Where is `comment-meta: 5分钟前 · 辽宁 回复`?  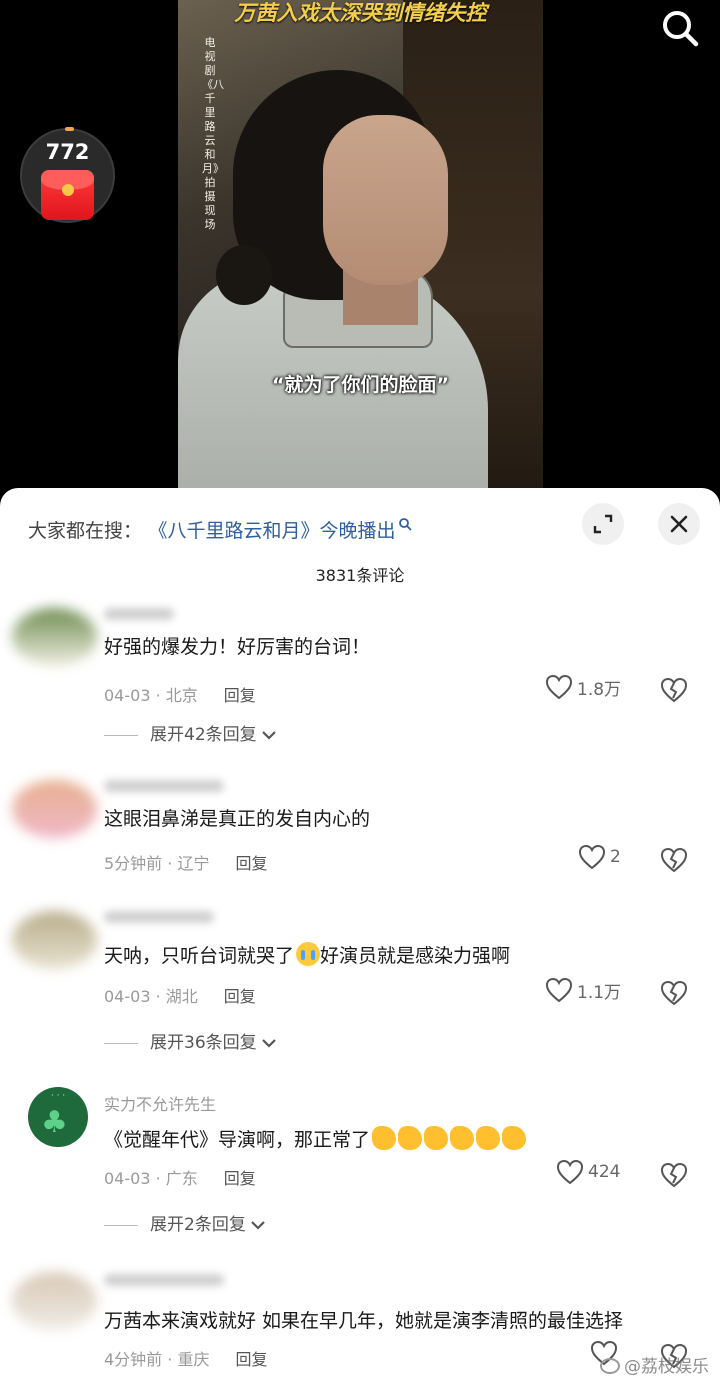
comment-meta: 5分钟前 · 辽宁 回复 is located at coordinates (186, 863).